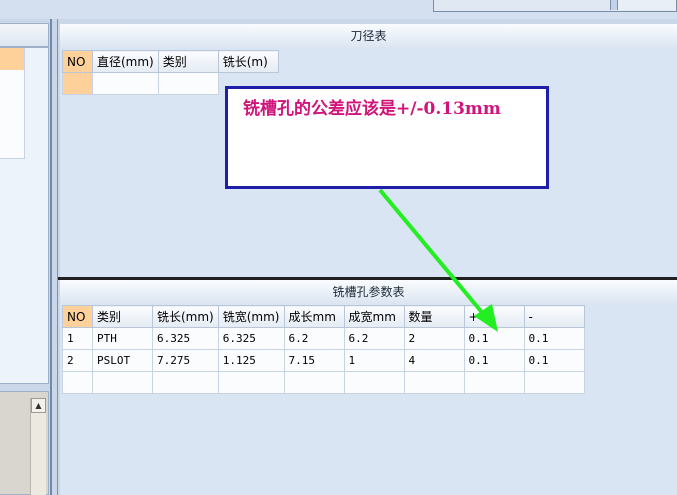 The image size is (677, 495). Describe the element at coordinates (368, 36) in the screenshot. I see `tool-table-title: 刀径表` at that location.